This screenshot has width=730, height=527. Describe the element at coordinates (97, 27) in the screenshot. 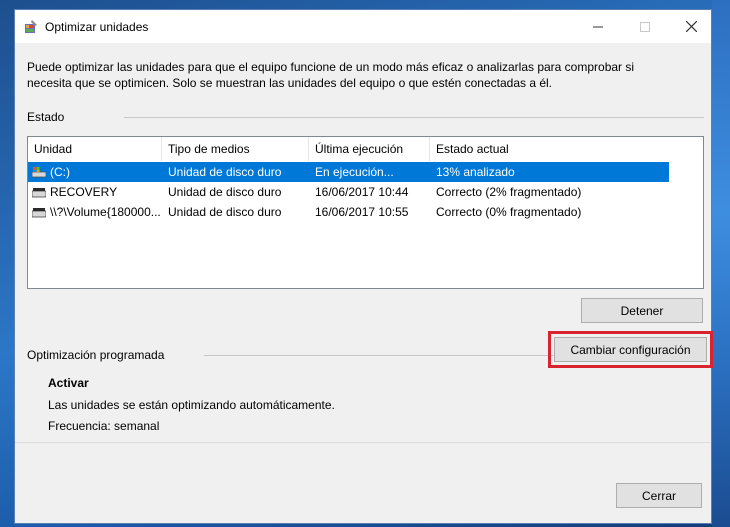

I see `window-title: Optimizar unidades` at that location.